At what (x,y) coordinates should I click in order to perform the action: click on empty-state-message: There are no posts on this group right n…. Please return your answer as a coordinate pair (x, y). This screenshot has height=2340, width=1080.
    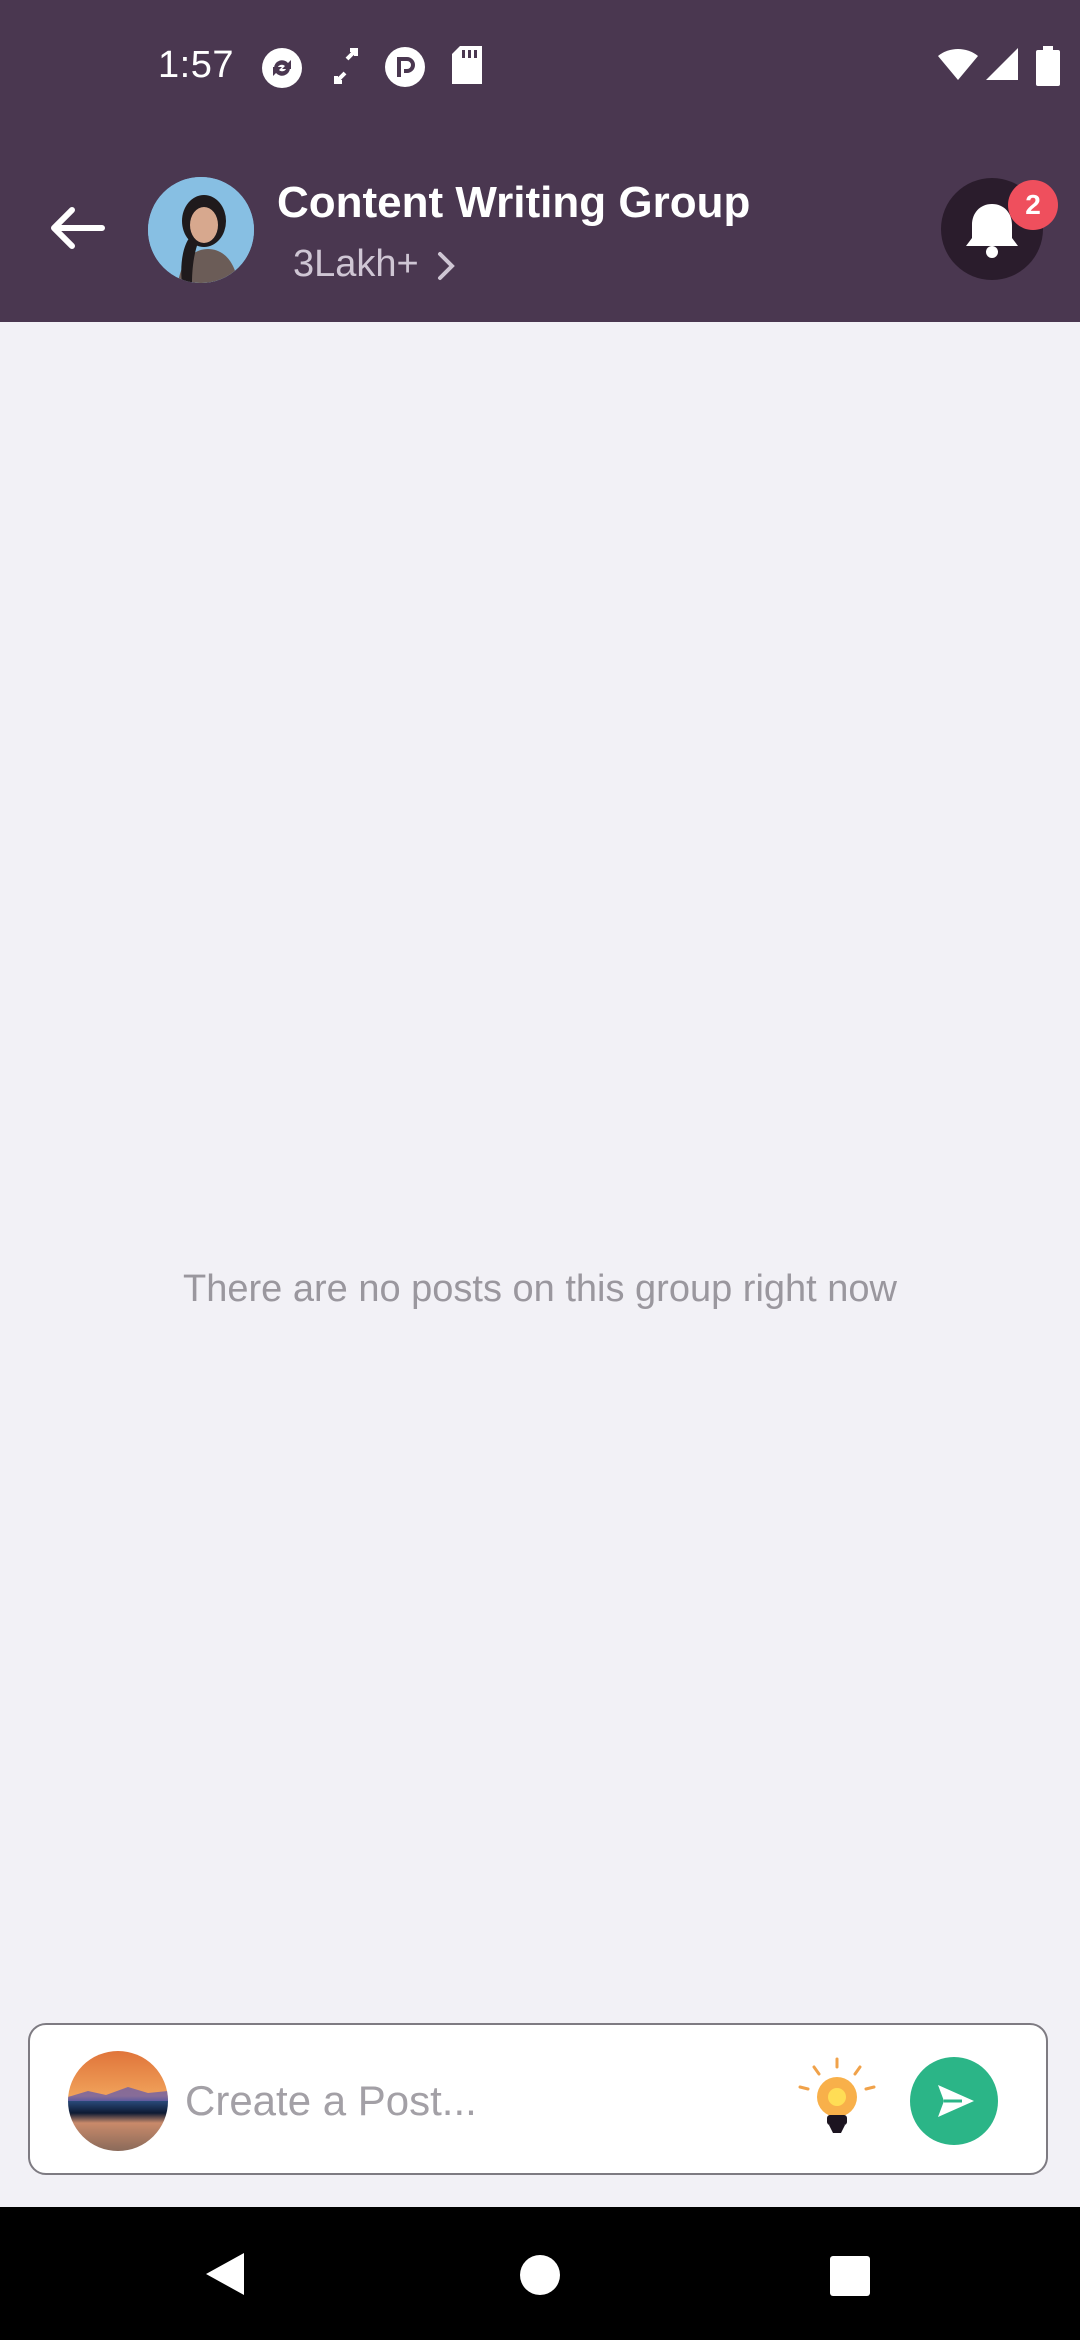
    Looking at the image, I should click on (540, 1289).